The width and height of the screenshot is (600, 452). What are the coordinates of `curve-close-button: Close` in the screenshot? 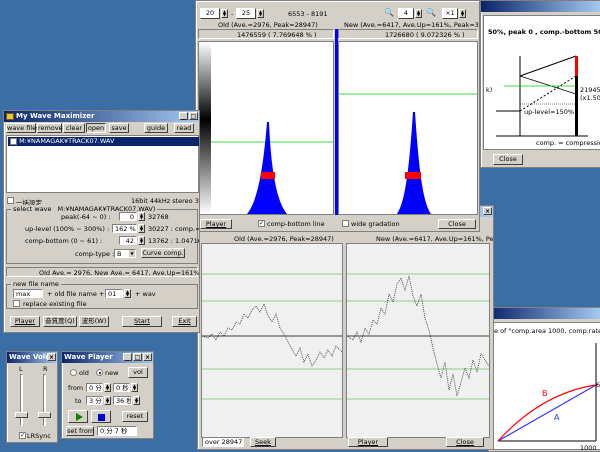 It's located at (508, 159).